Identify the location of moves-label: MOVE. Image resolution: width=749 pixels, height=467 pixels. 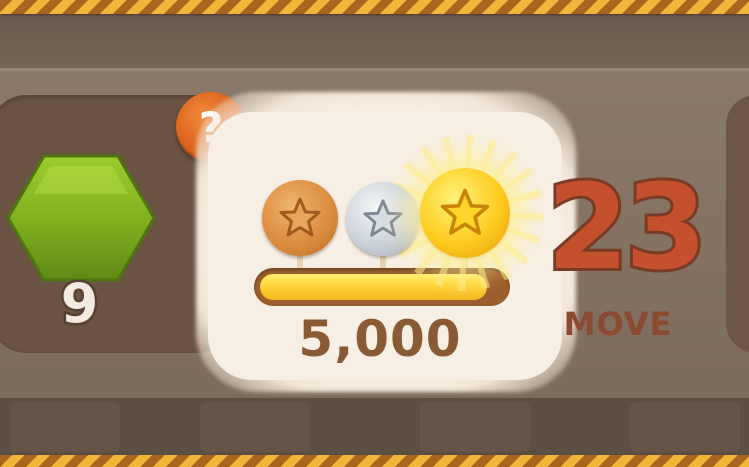
(618, 324).